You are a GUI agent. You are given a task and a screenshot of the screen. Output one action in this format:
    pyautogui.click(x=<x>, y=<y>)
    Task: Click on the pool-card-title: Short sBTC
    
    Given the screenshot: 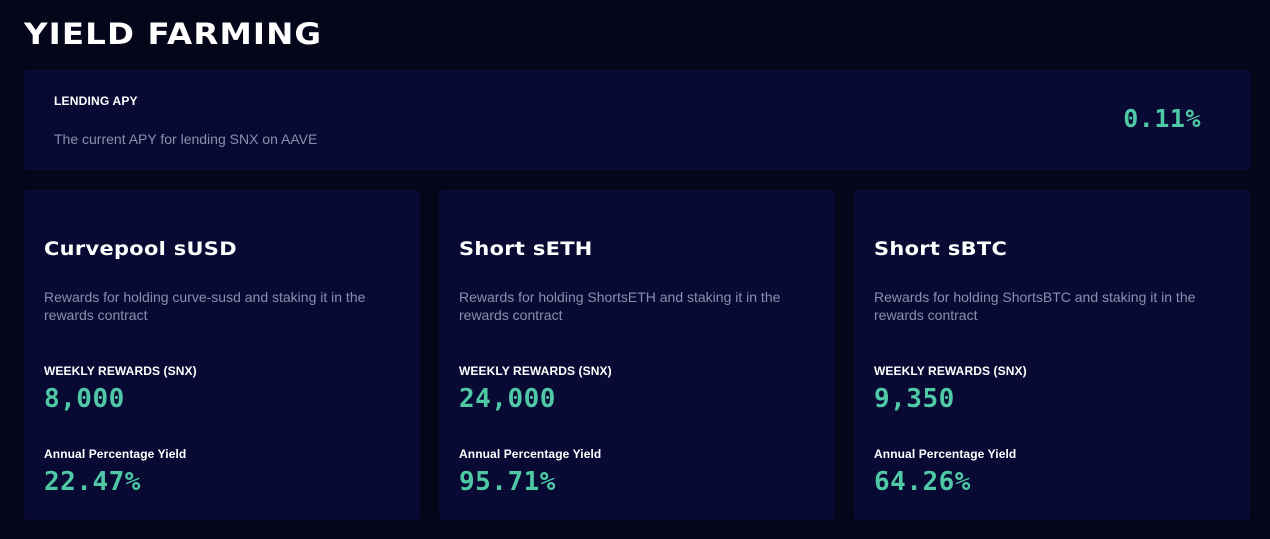 What is the action you would take?
    pyautogui.click(x=941, y=249)
    